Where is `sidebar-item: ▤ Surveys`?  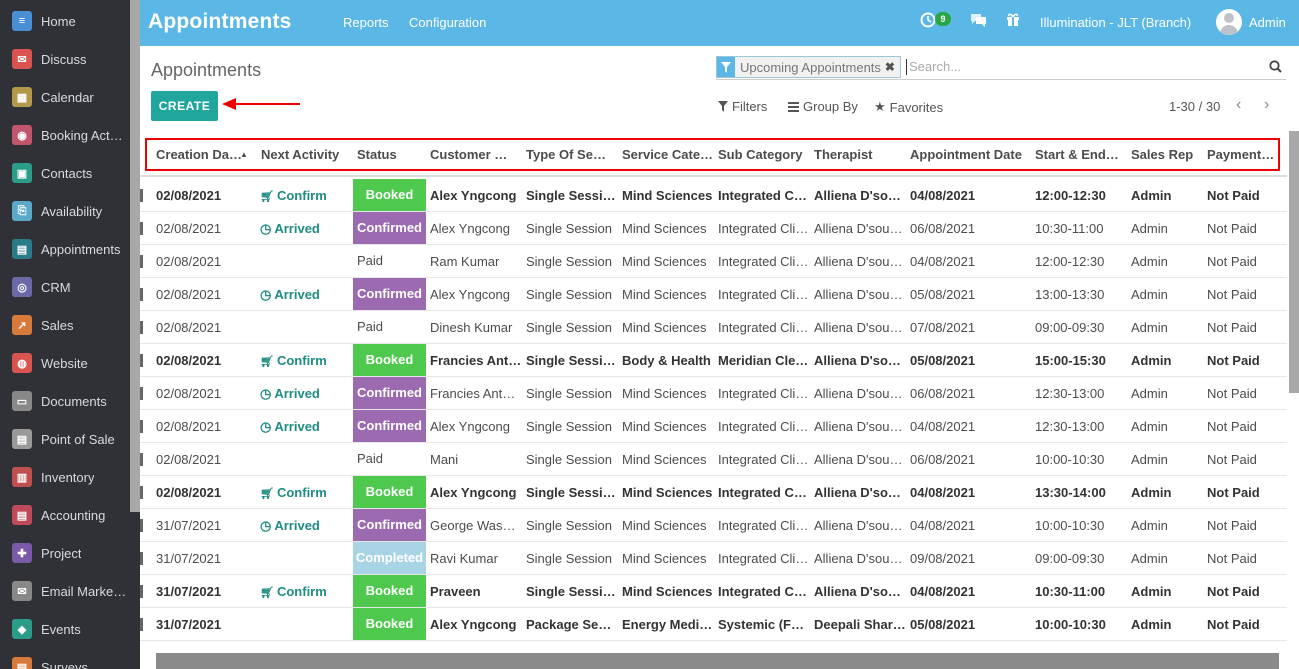 sidebar-item: ▤ Surveys is located at coordinates (65, 658).